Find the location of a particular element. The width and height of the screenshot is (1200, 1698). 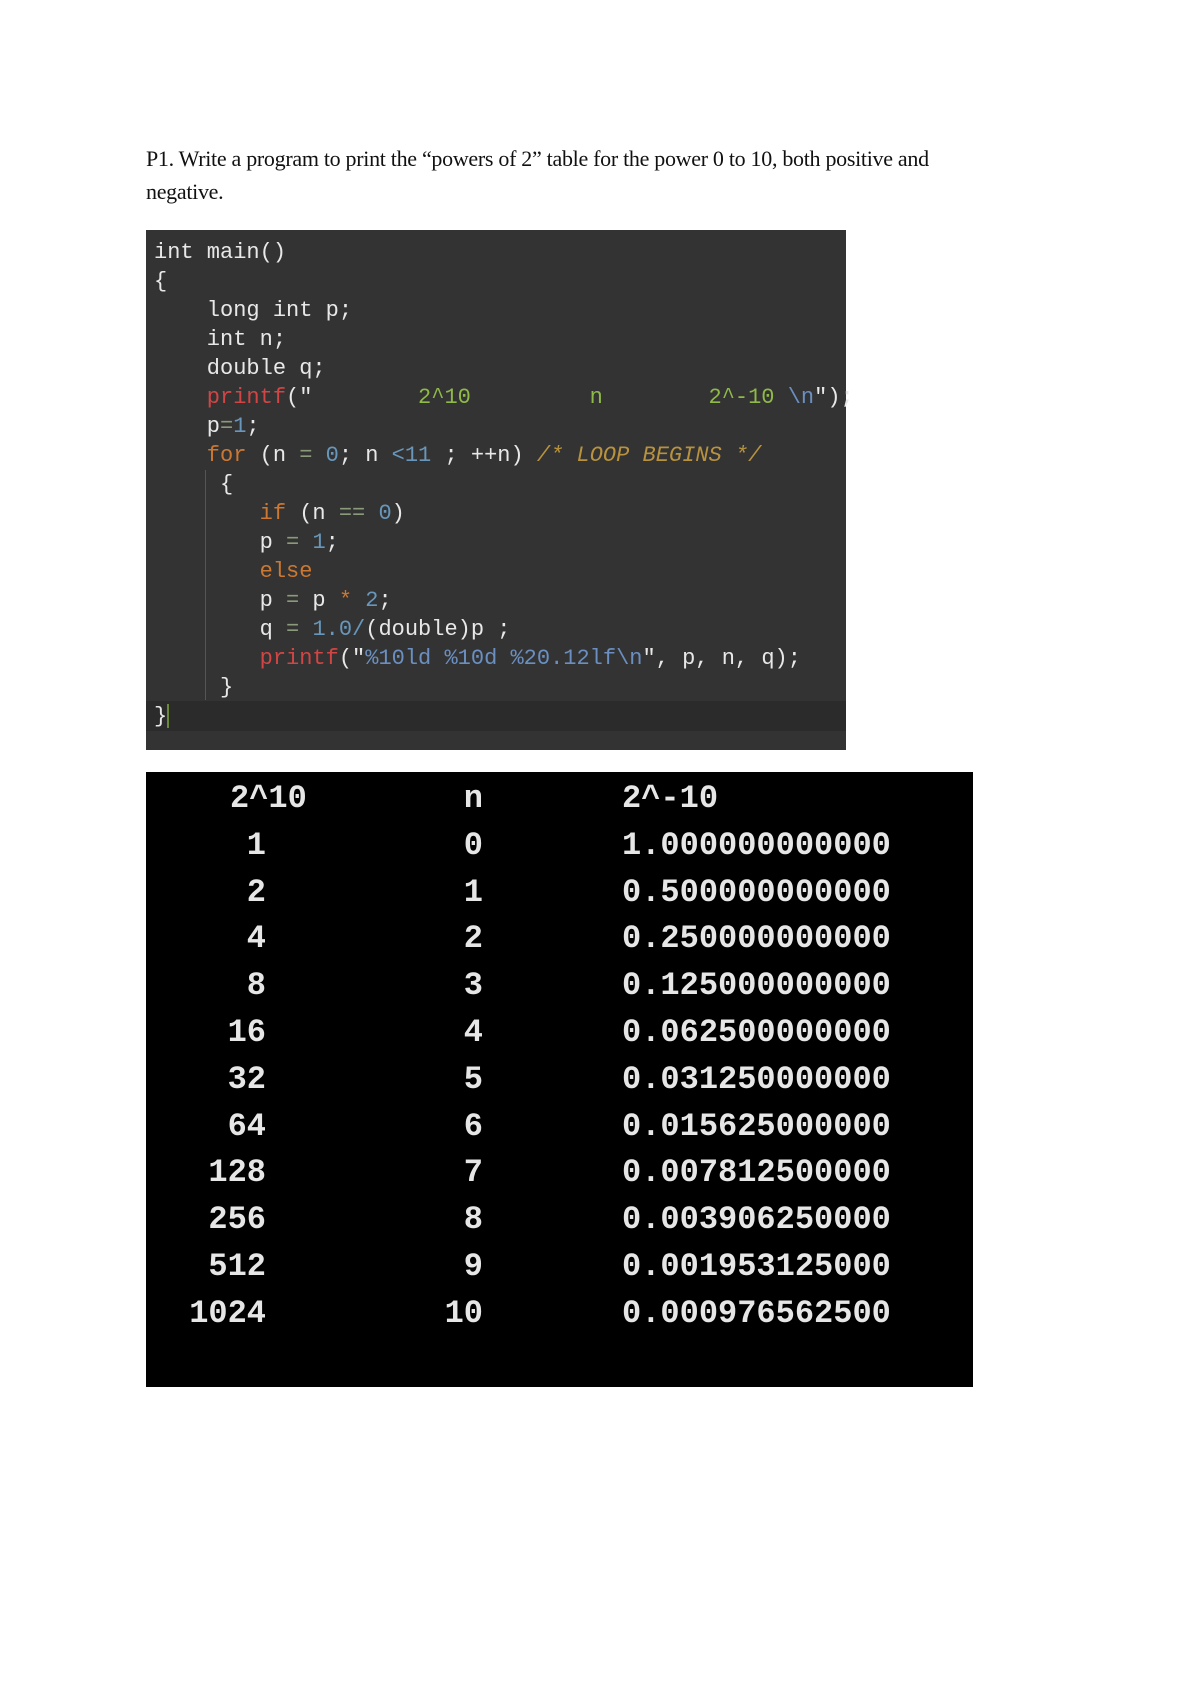

question-text-line2: negative. is located at coordinates (185, 191).